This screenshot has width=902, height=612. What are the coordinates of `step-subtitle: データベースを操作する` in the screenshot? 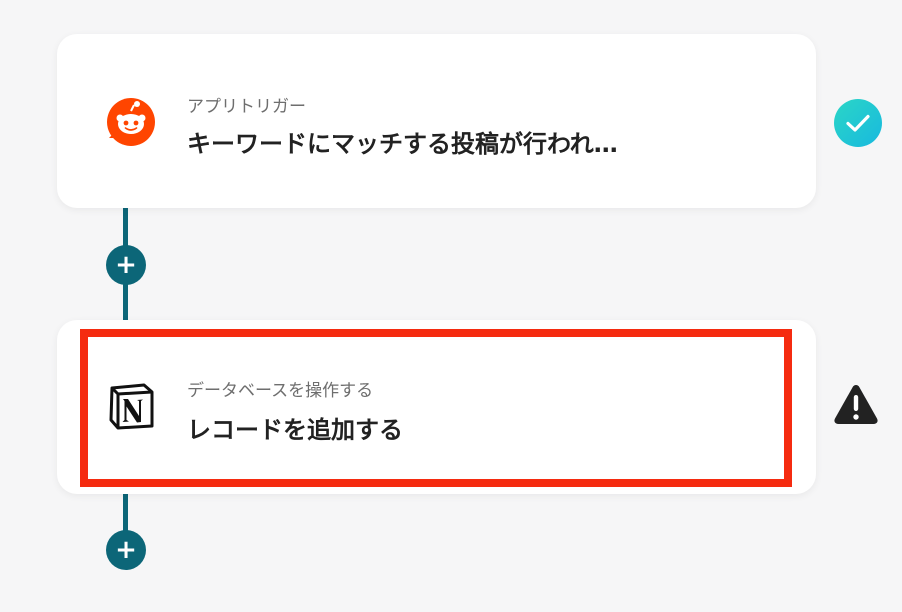 It's located at (280, 391).